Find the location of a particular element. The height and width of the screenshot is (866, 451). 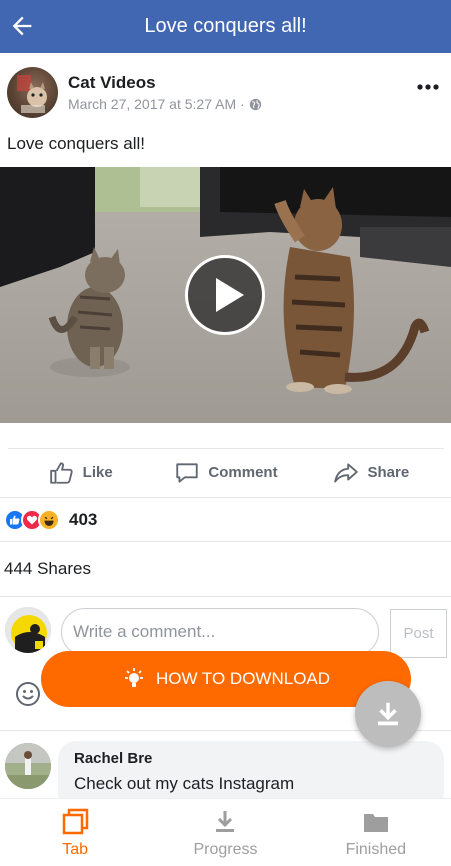

reaction-count: 403 is located at coordinates (83, 519).